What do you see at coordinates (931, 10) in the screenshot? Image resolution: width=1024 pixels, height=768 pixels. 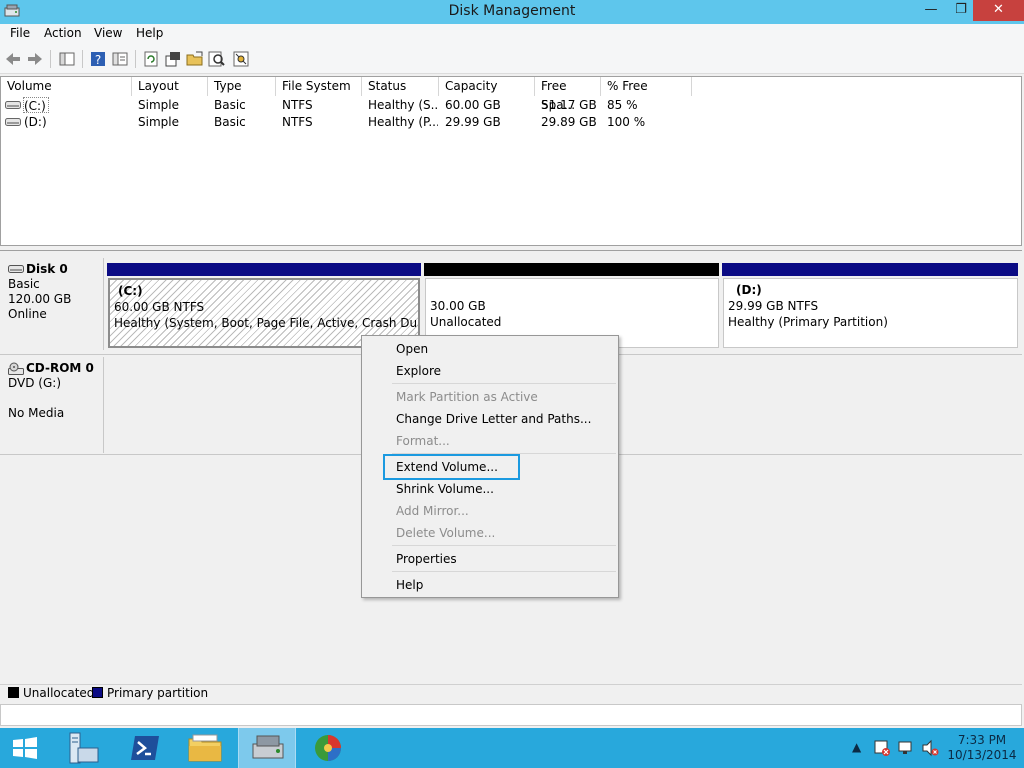 I see `minimize-button: —` at bounding box center [931, 10].